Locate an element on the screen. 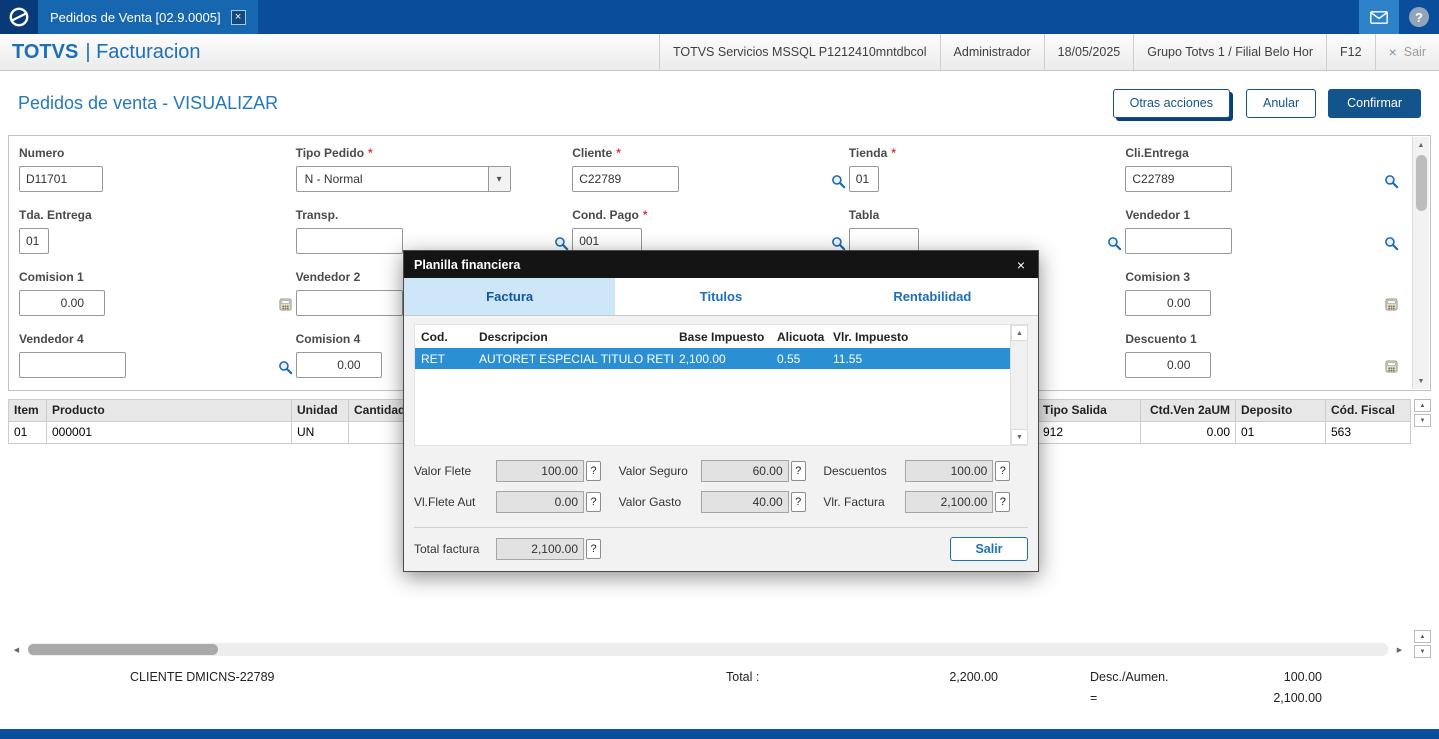  vendedor2-input is located at coordinates (349, 303).